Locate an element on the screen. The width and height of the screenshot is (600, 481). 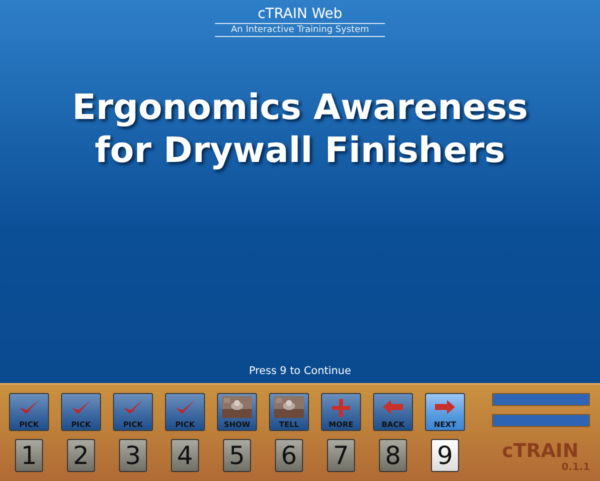
number-key: 3 is located at coordinates (133, 455).